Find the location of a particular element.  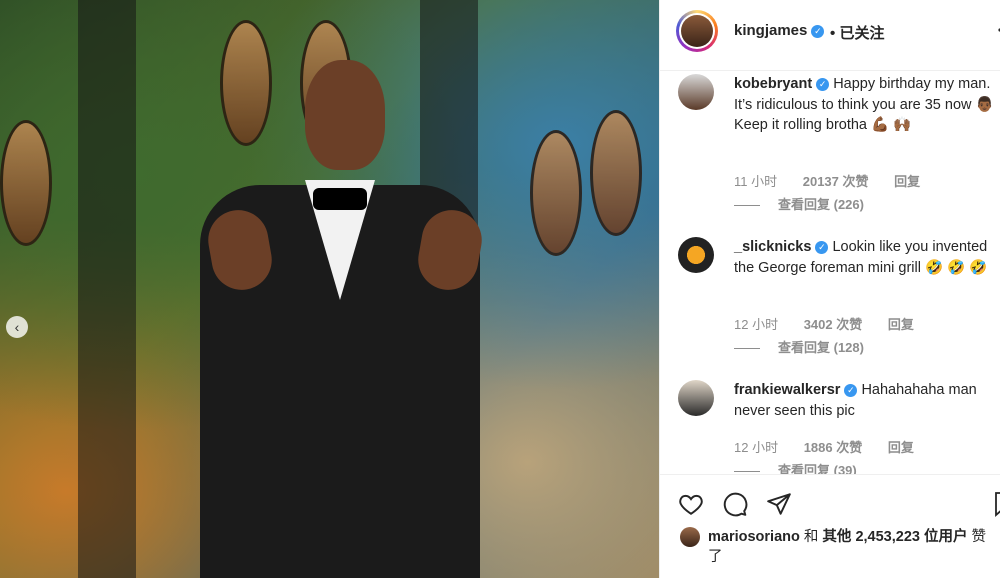

action-bar: mariosoriano 和 其他 2,453,223 位用户 赞了 is located at coordinates (830, 526).